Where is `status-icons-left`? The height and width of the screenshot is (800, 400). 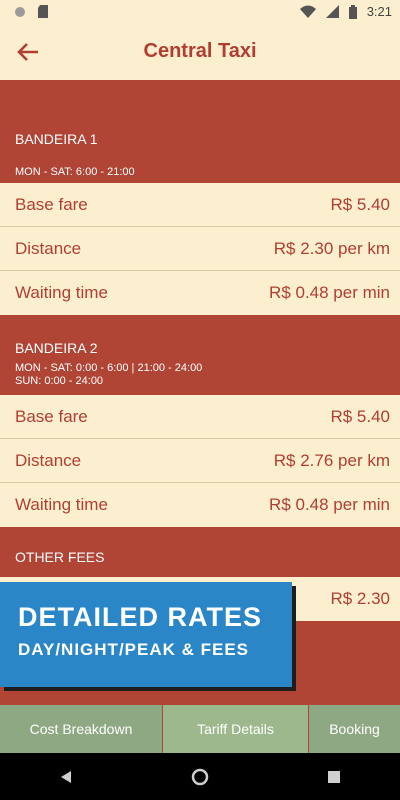 status-icons-left is located at coordinates (31, 11).